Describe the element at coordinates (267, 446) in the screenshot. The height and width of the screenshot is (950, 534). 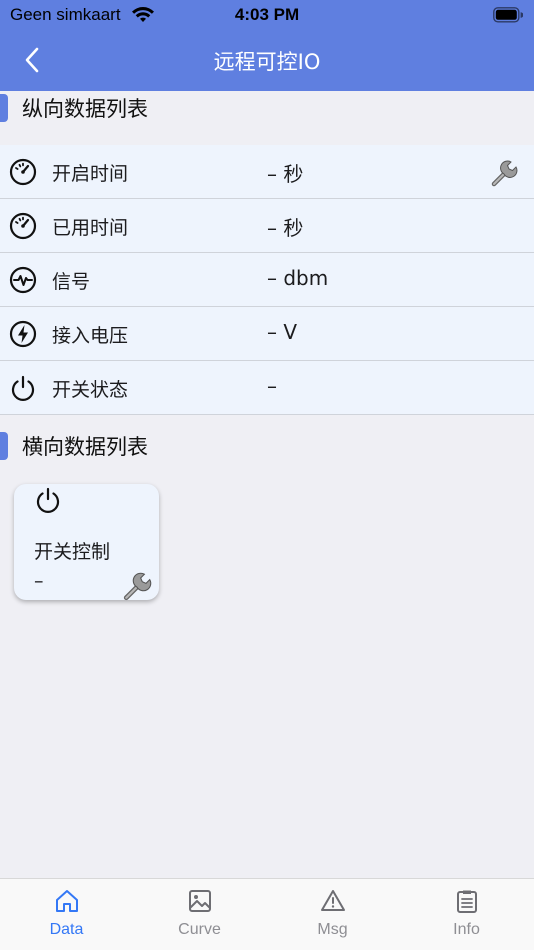
I see `horizontal-section-header: 横向数据列表` at that location.